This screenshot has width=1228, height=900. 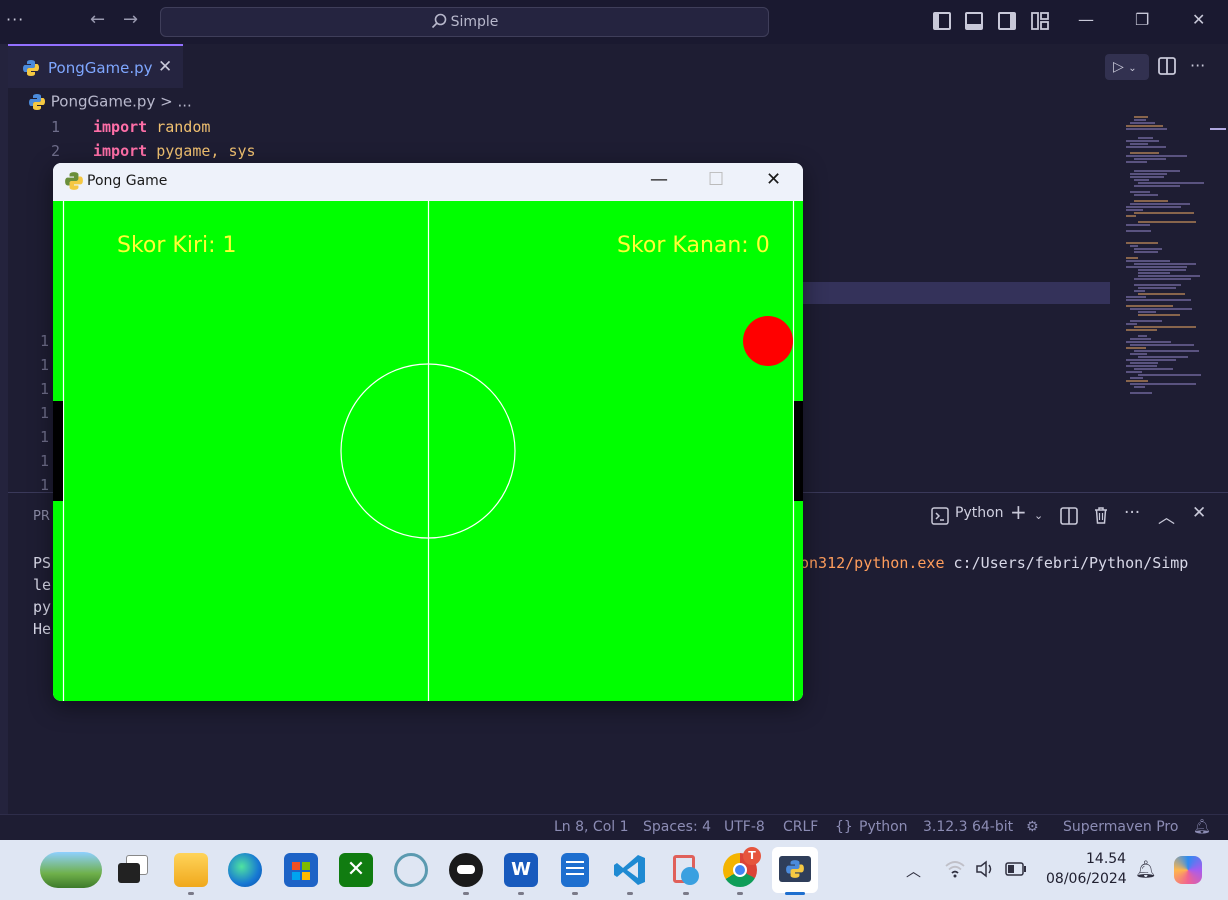 I want to click on command-center-search: Simple, so click(x=464, y=22).